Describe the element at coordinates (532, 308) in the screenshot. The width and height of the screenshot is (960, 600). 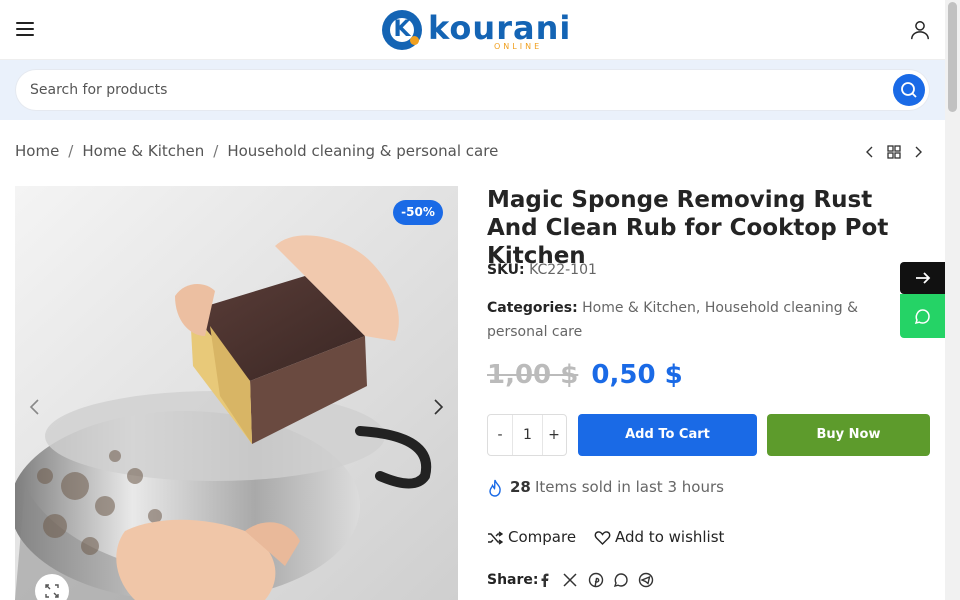
I see `categories-label: Categories:` at that location.